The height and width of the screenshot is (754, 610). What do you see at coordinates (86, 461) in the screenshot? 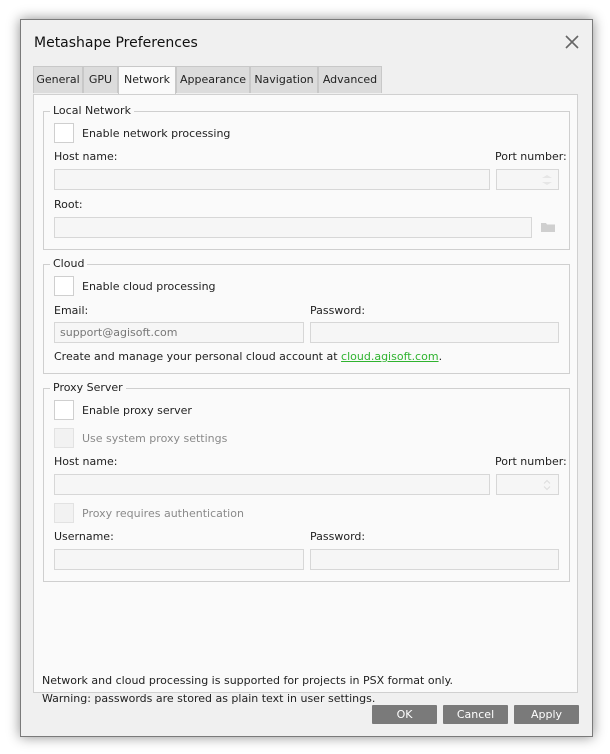
I see `proxy-host-label: Host name:` at bounding box center [86, 461].